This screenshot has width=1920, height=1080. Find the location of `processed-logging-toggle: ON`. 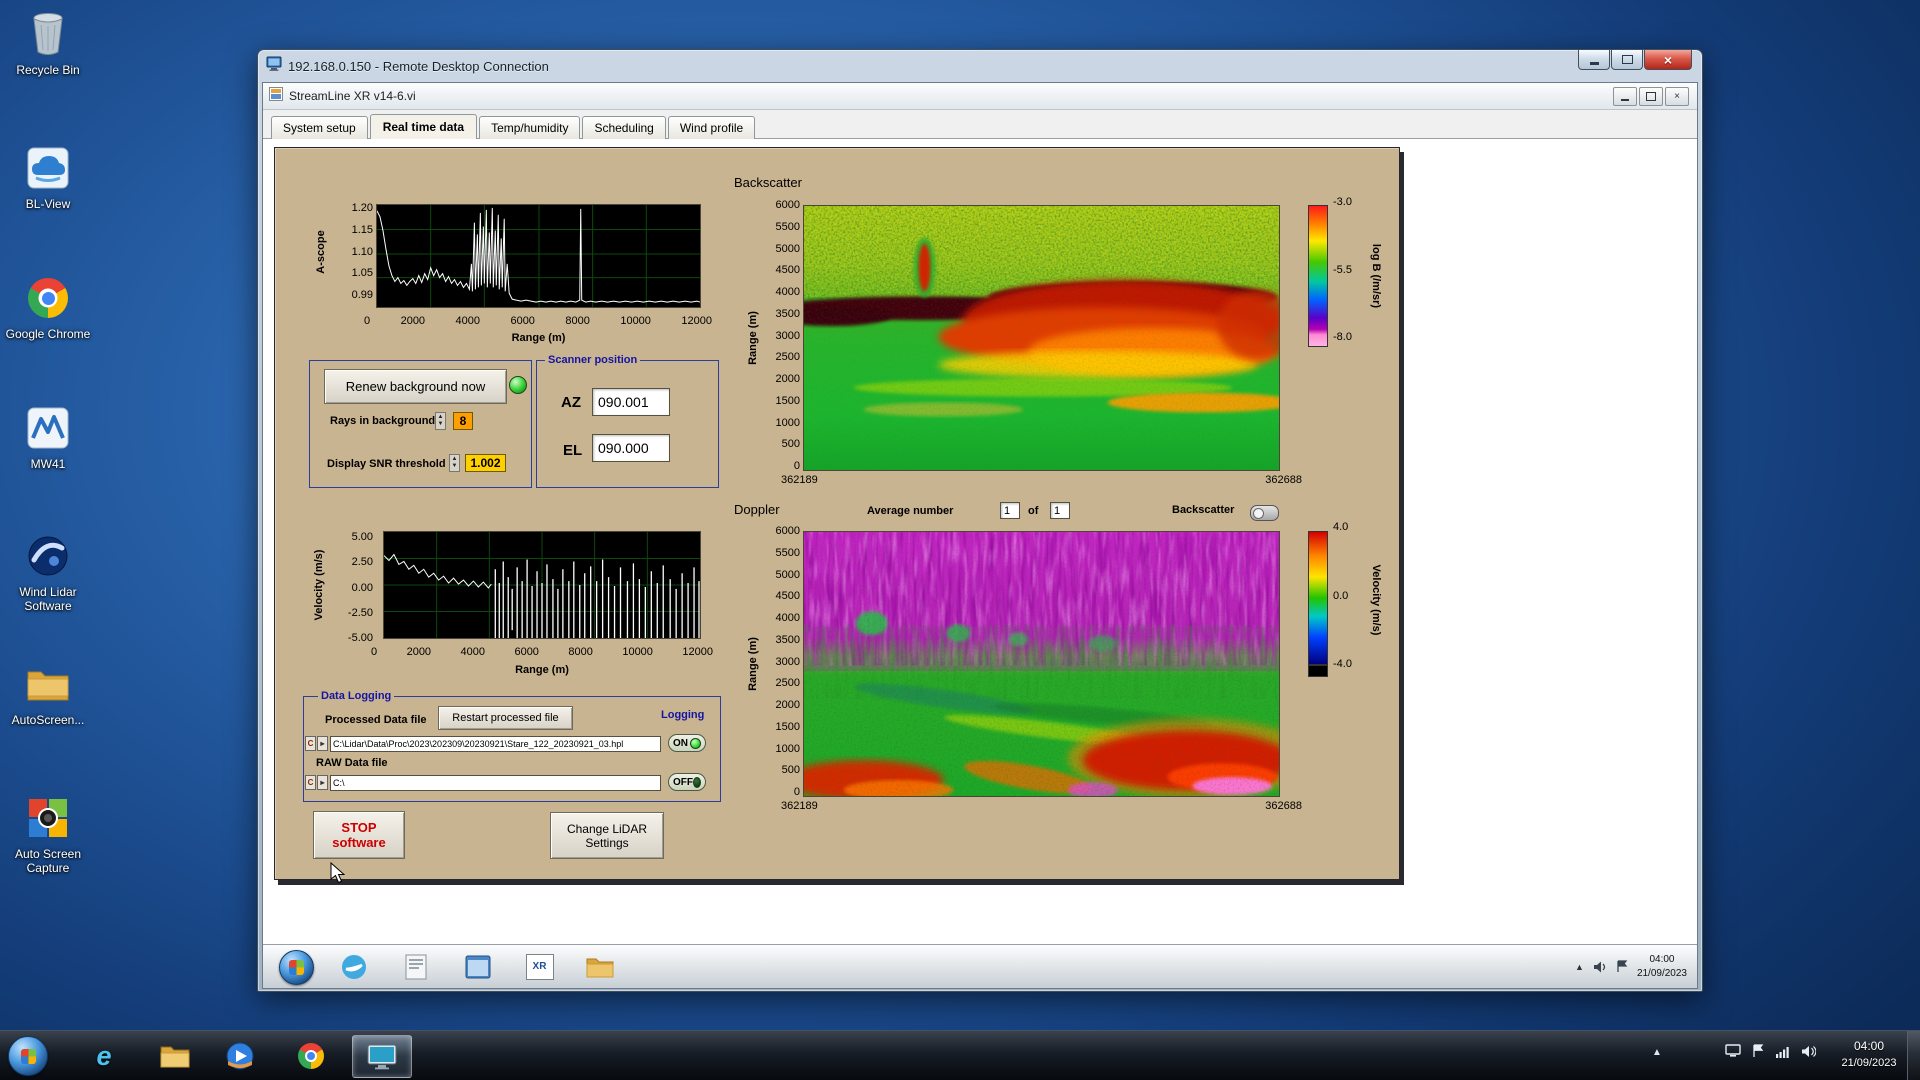

processed-logging-toggle: ON is located at coordinates (687, 743).